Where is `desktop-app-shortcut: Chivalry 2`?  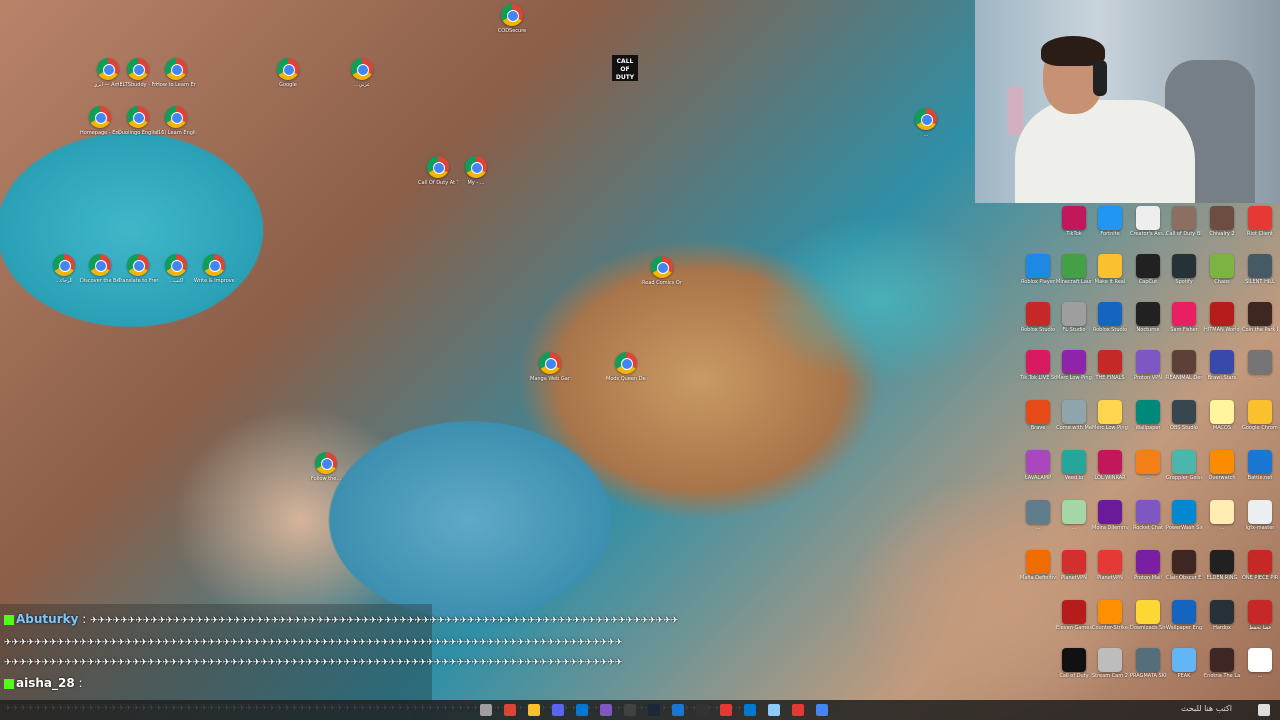 desktop-app-shortcut: Chivalry 2 is located at coordinates (1222, 221).